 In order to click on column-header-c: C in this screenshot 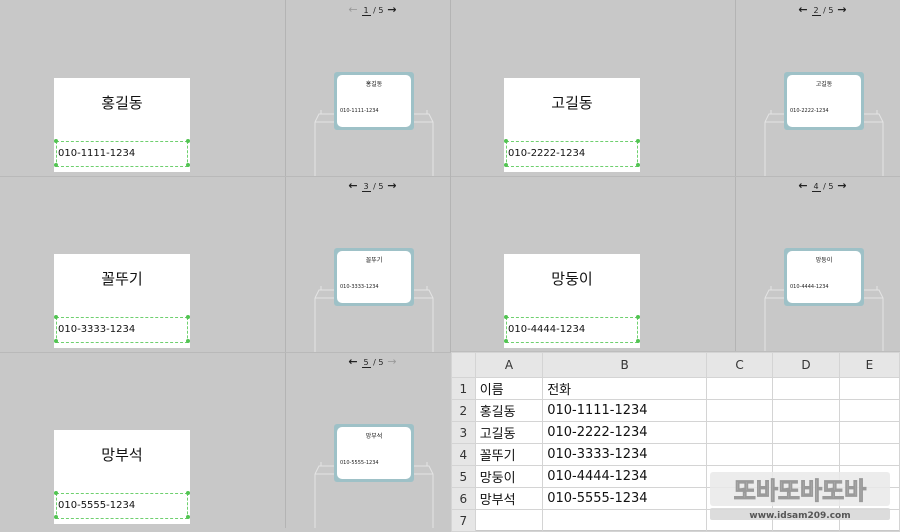, I will do `click(739, 365)`.